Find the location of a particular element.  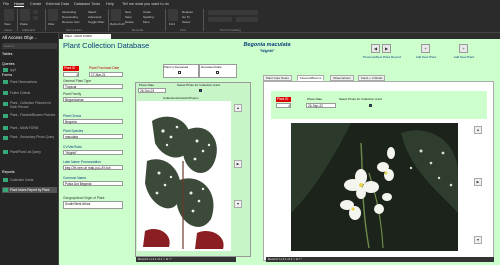

photo-up-button: ▲ is located at coordinates (238, 108).